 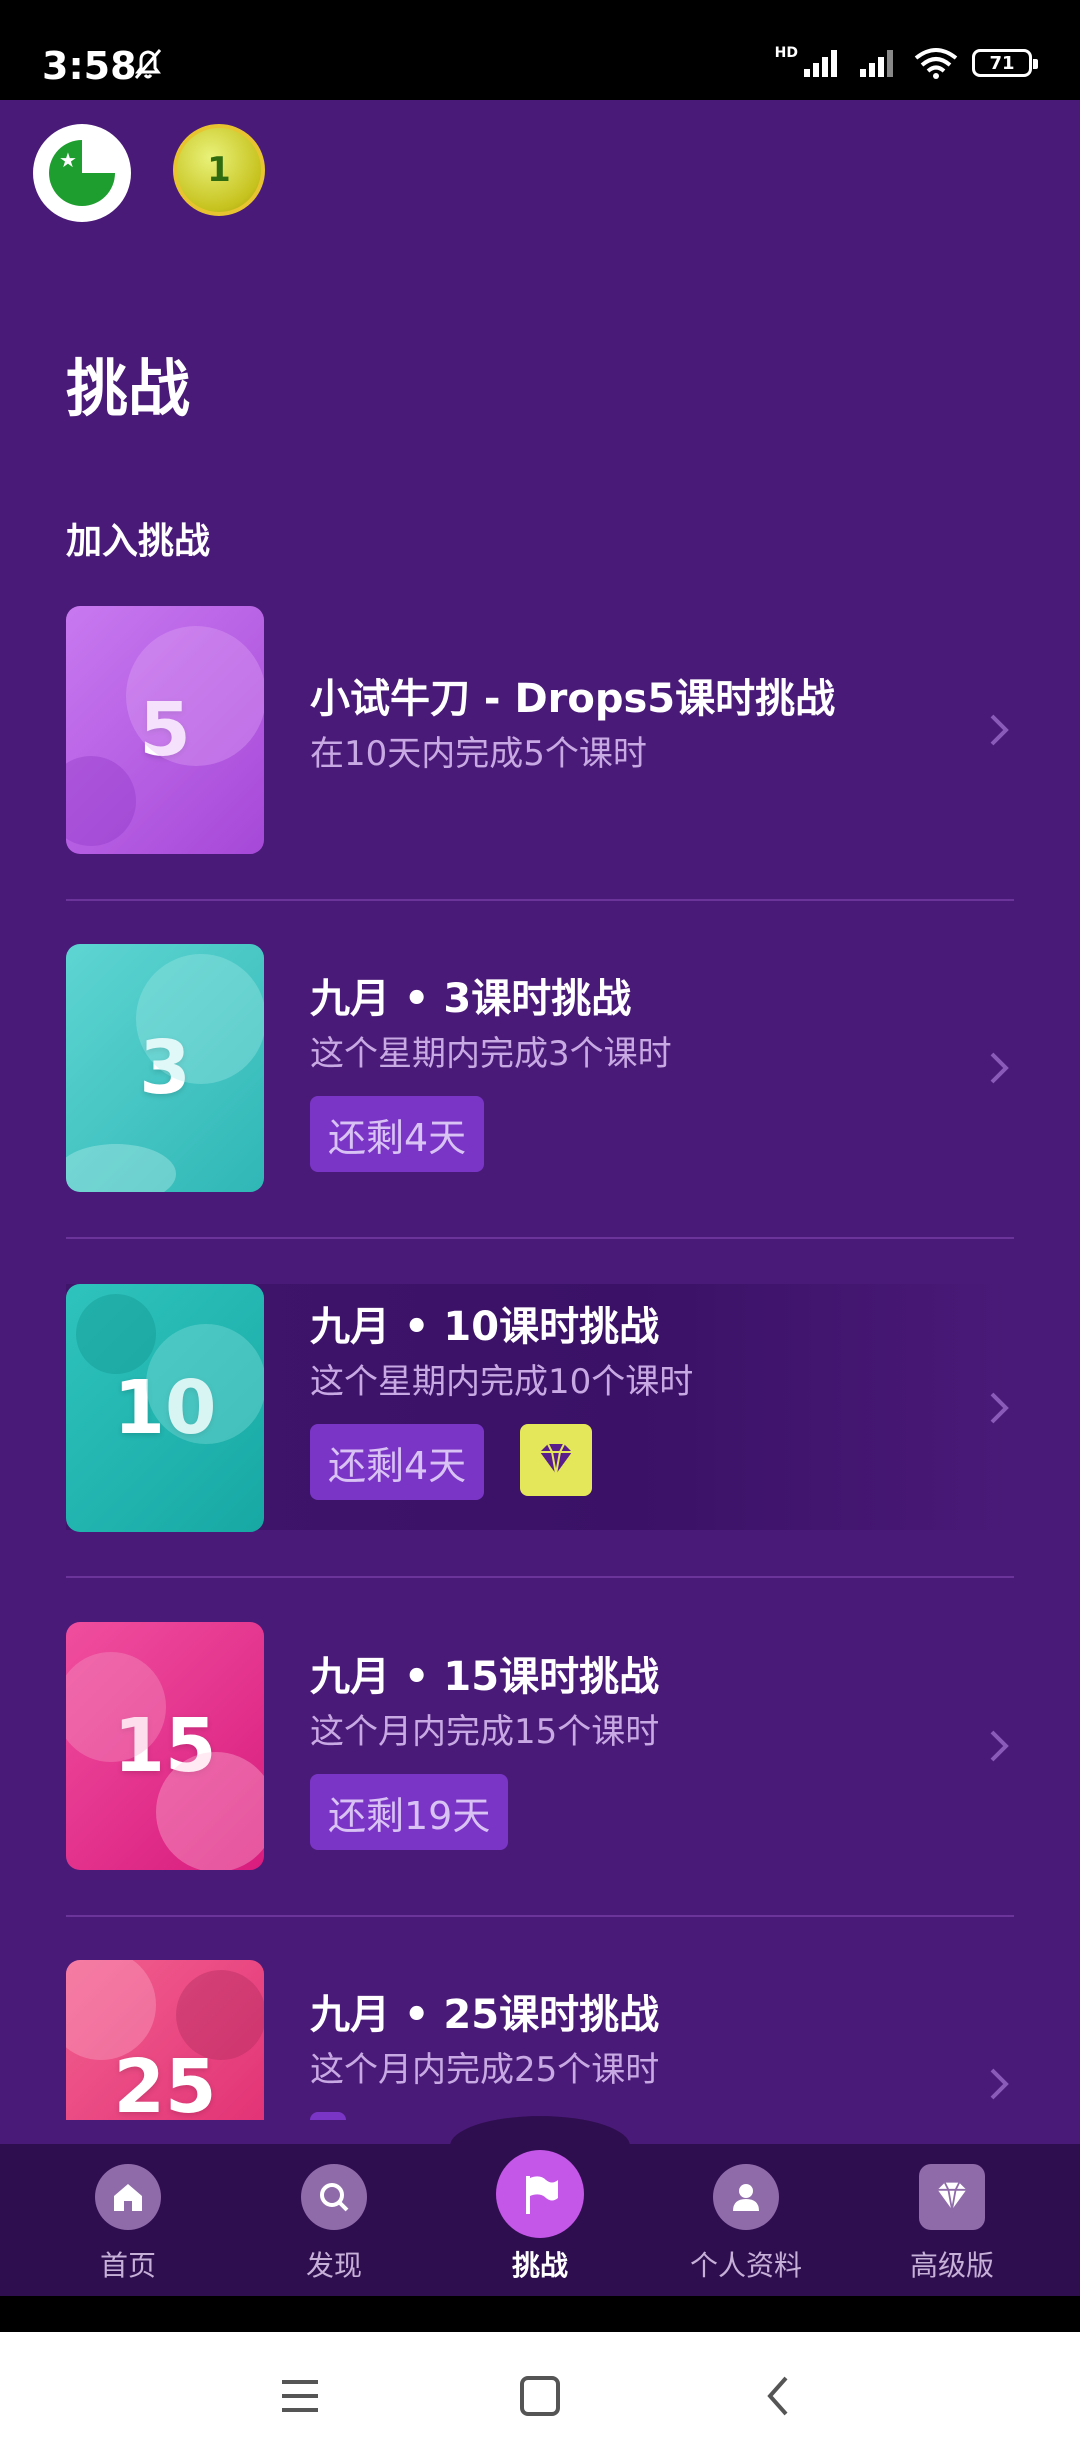 What do you see at coordinates (540, 2194) in the screenshot?
I see `flag-icon` at bounding box center [540, 2194].